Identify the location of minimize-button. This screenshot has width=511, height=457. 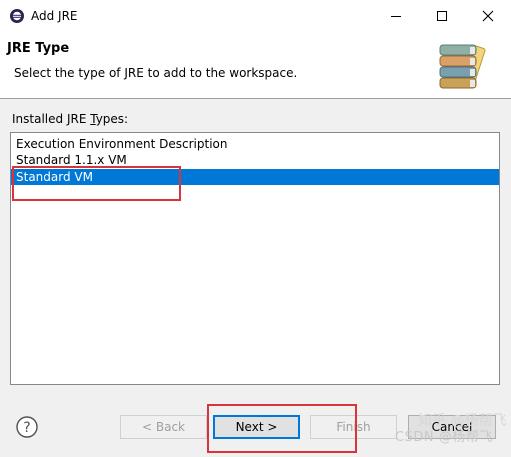
(396, 16).